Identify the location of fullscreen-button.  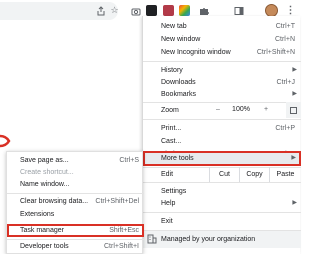
(293, 110).